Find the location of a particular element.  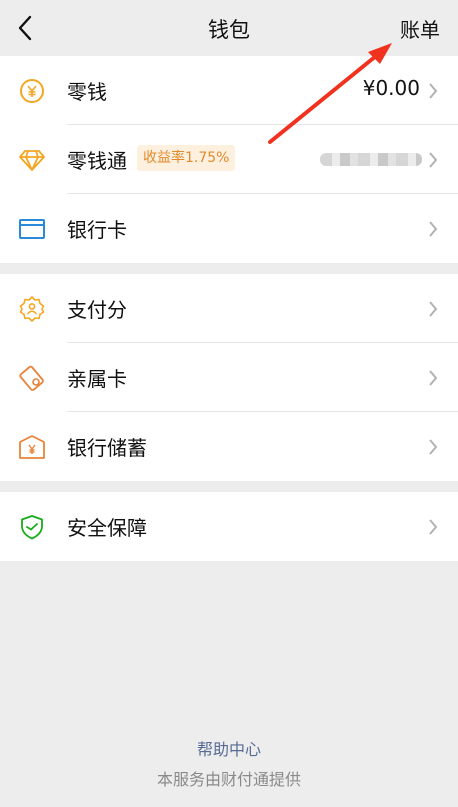

pay-score-icon is located at coordinates (32, 309).